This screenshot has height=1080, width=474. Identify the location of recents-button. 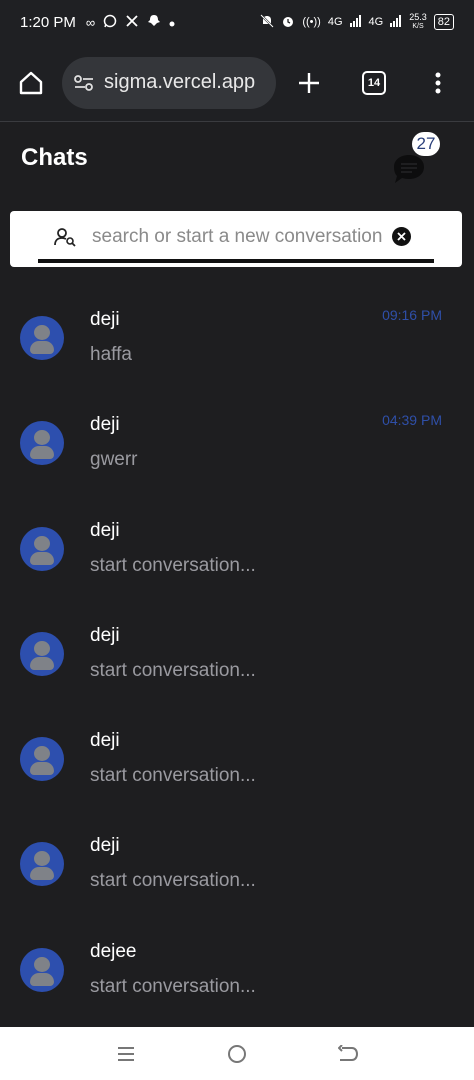
(126, 1054).